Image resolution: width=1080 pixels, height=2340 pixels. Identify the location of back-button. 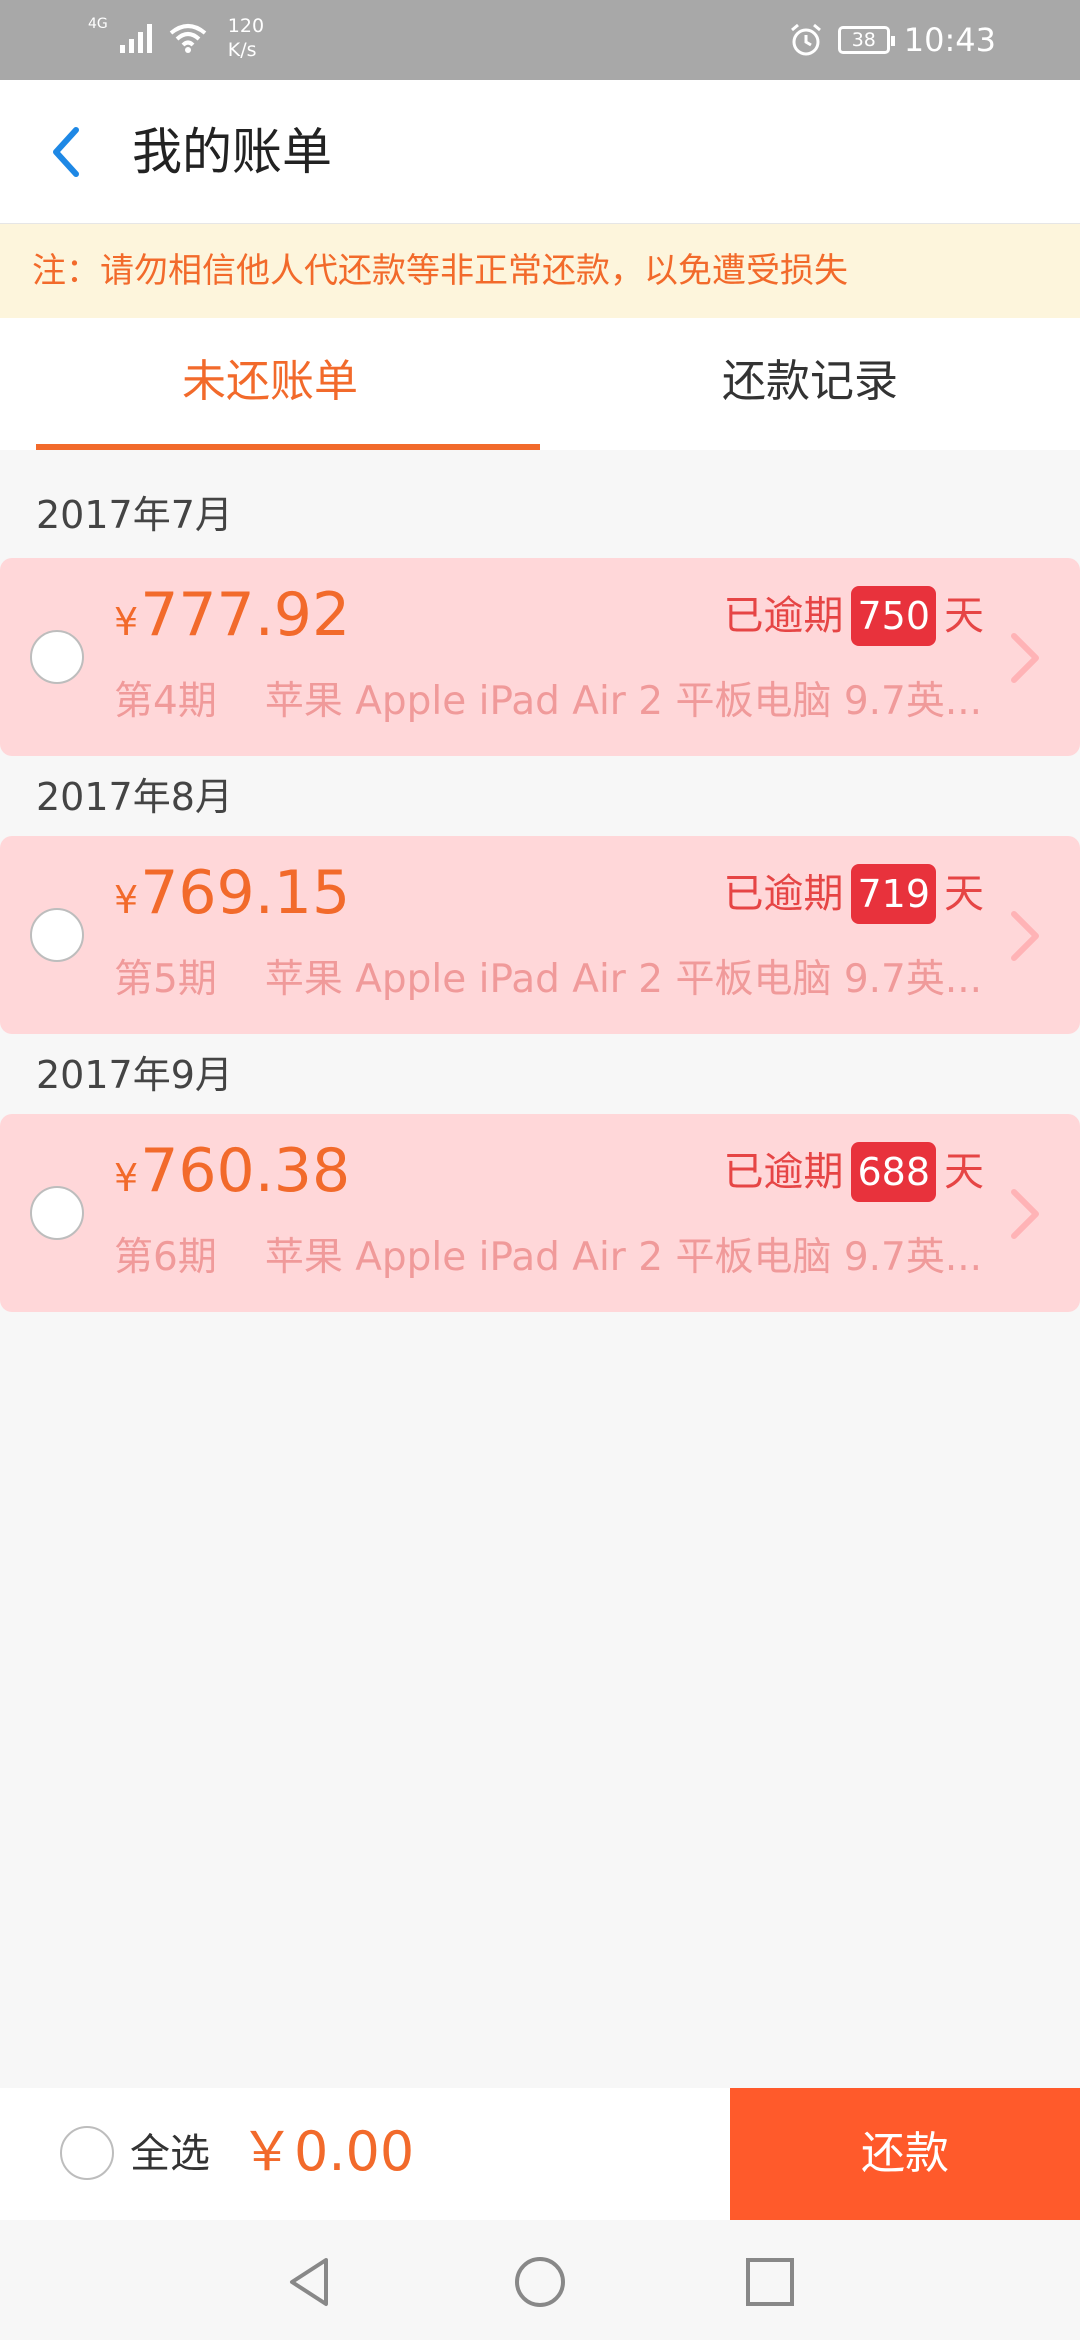
(66, 152).